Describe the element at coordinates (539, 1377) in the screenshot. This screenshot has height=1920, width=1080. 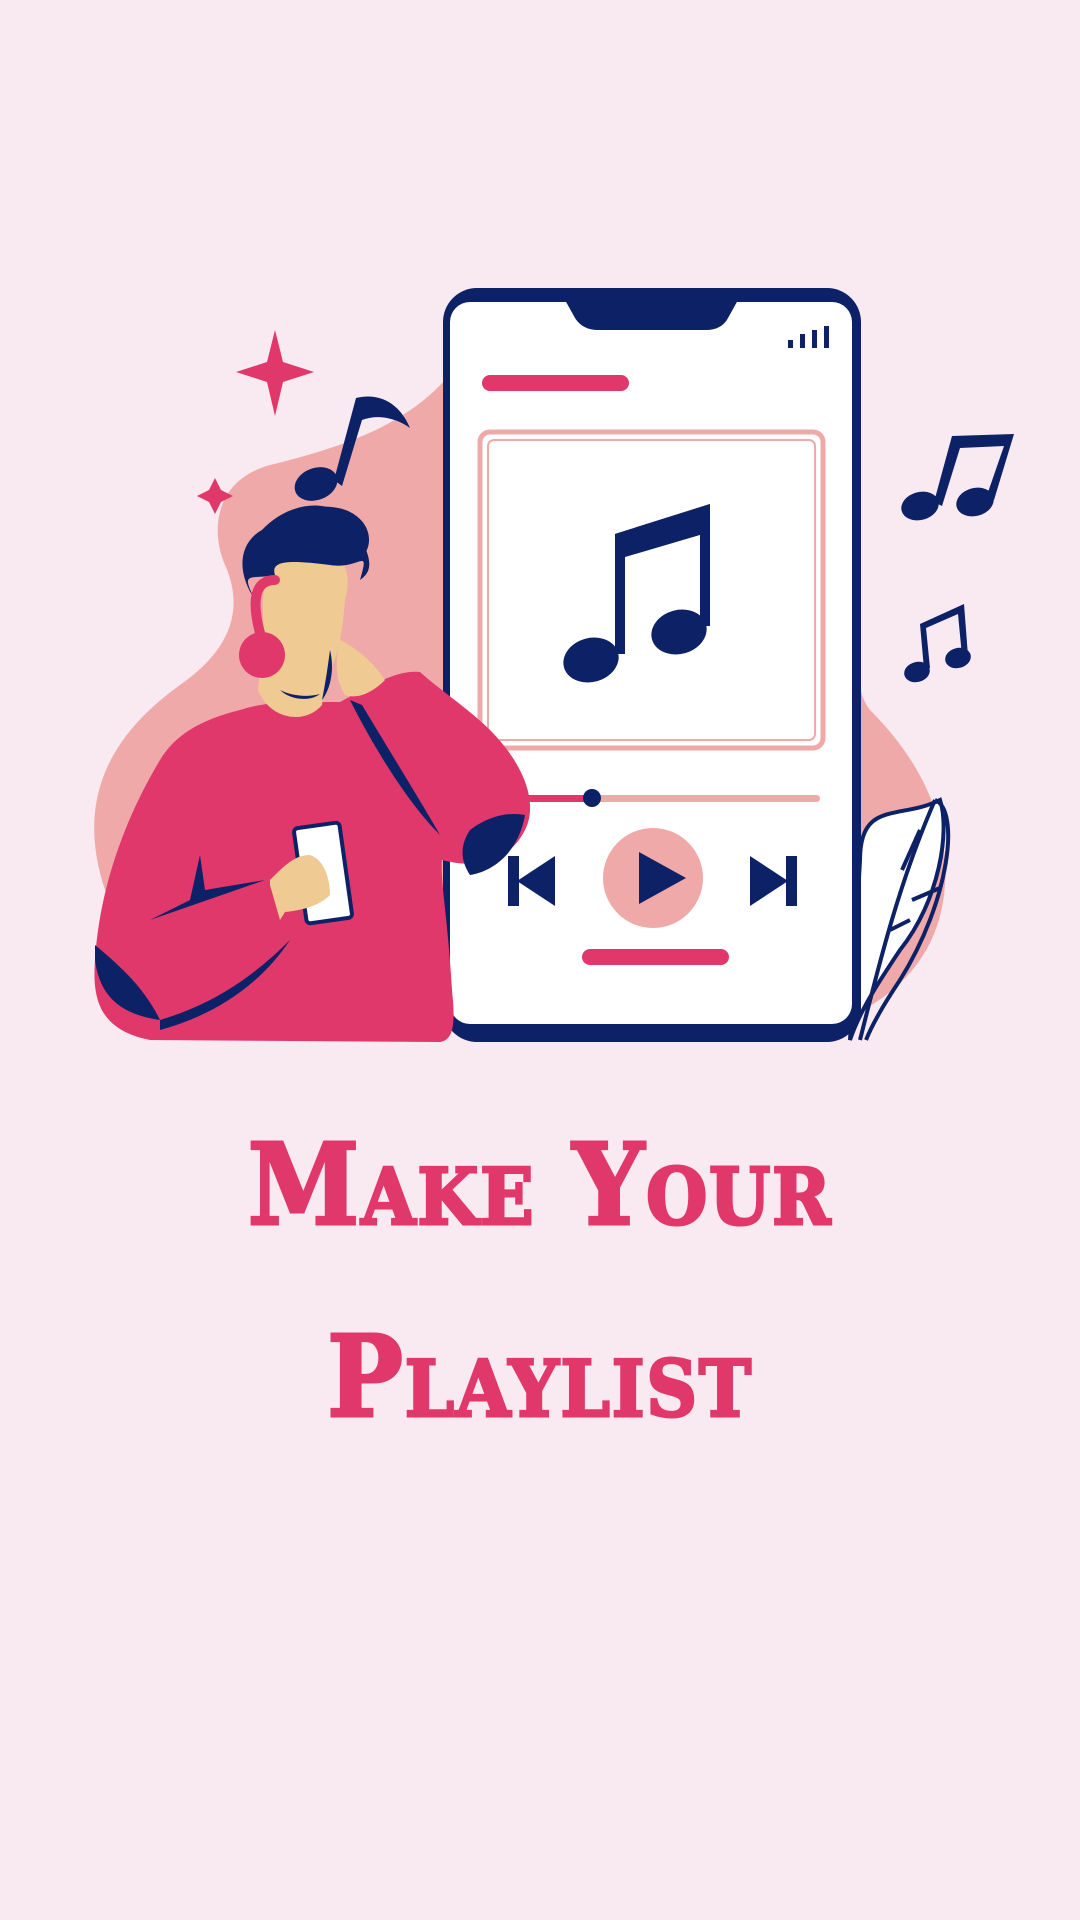
I see `title-line-2: Playlist` at that location.